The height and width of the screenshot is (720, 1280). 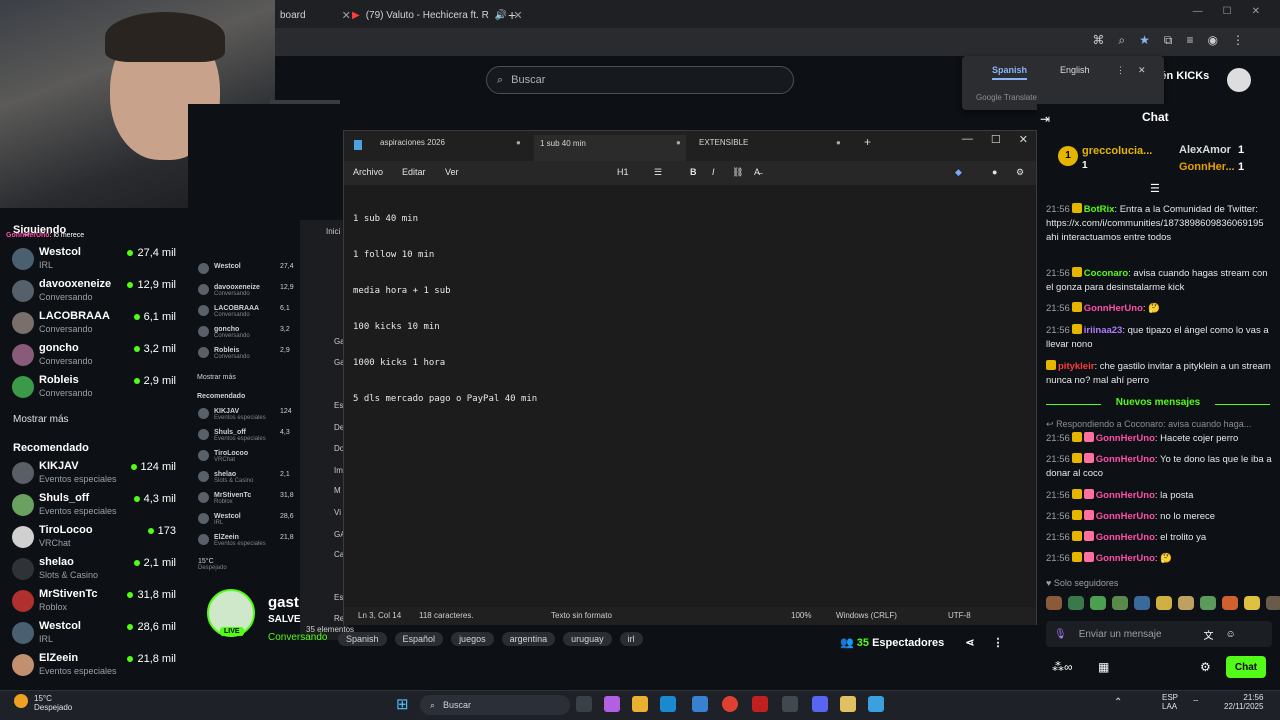 I want to click on notepad-window-controls: — ☐ ✕, so click(x=995, y=139).